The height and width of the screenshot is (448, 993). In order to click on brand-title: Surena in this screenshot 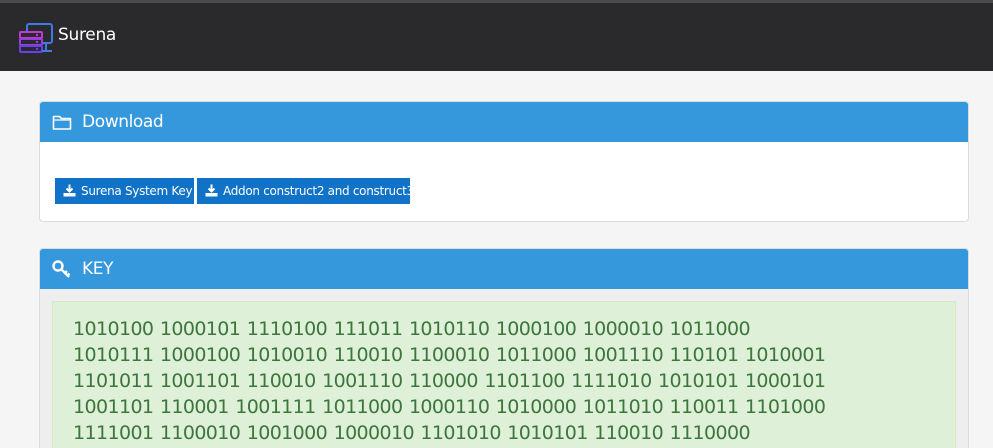, I will do `click(87, 35)`.